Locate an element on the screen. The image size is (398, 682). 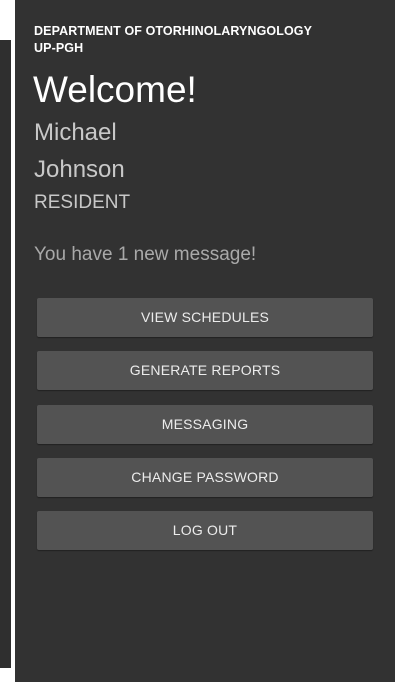
change-password-button: CHANGE PASSWORD is located at coordinates (205, 477).